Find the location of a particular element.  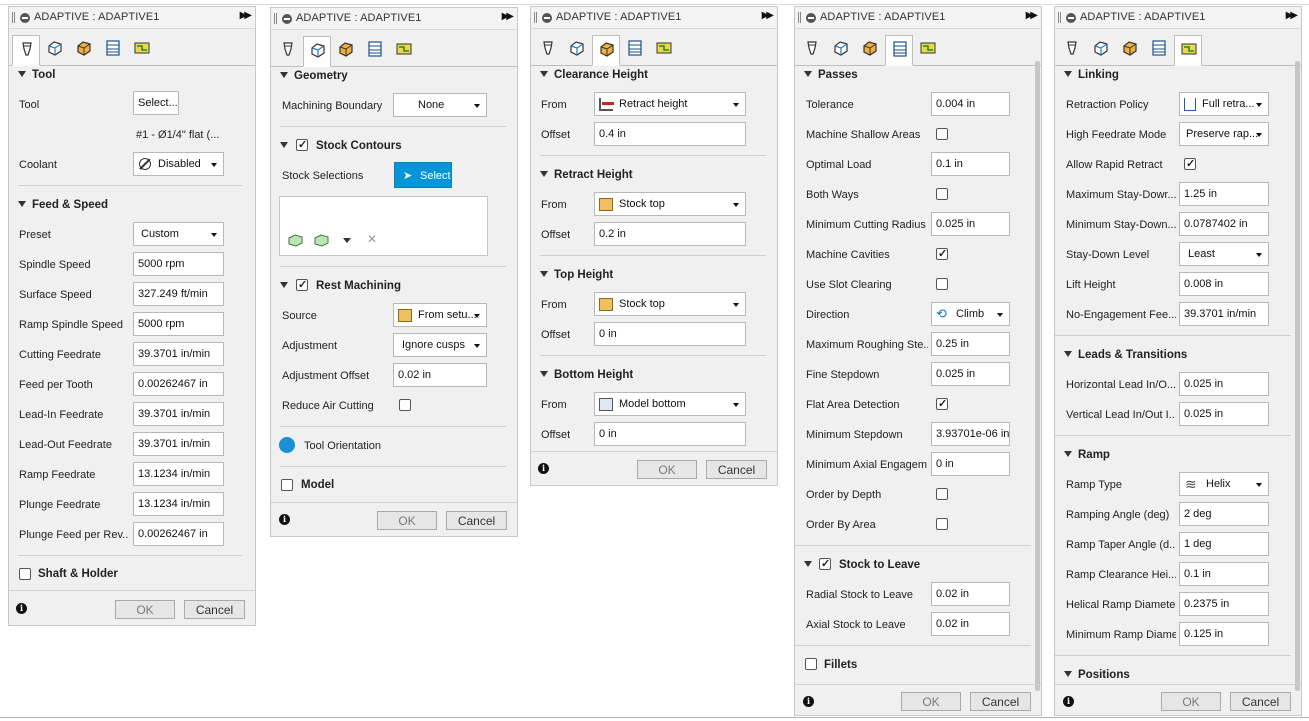

shaft-holder-checkbox is located at coordinates (25, 574).